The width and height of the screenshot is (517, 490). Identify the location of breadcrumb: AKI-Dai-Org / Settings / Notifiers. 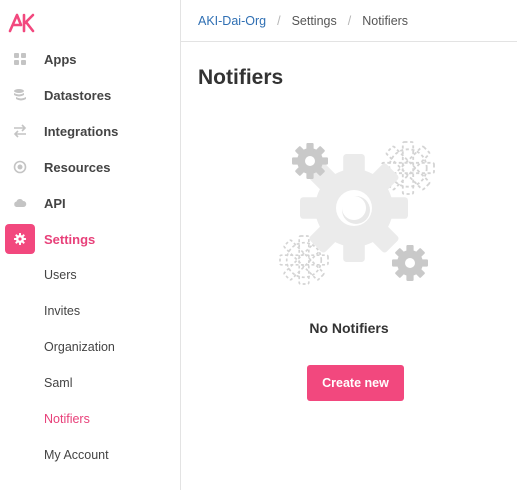
(349, 21).